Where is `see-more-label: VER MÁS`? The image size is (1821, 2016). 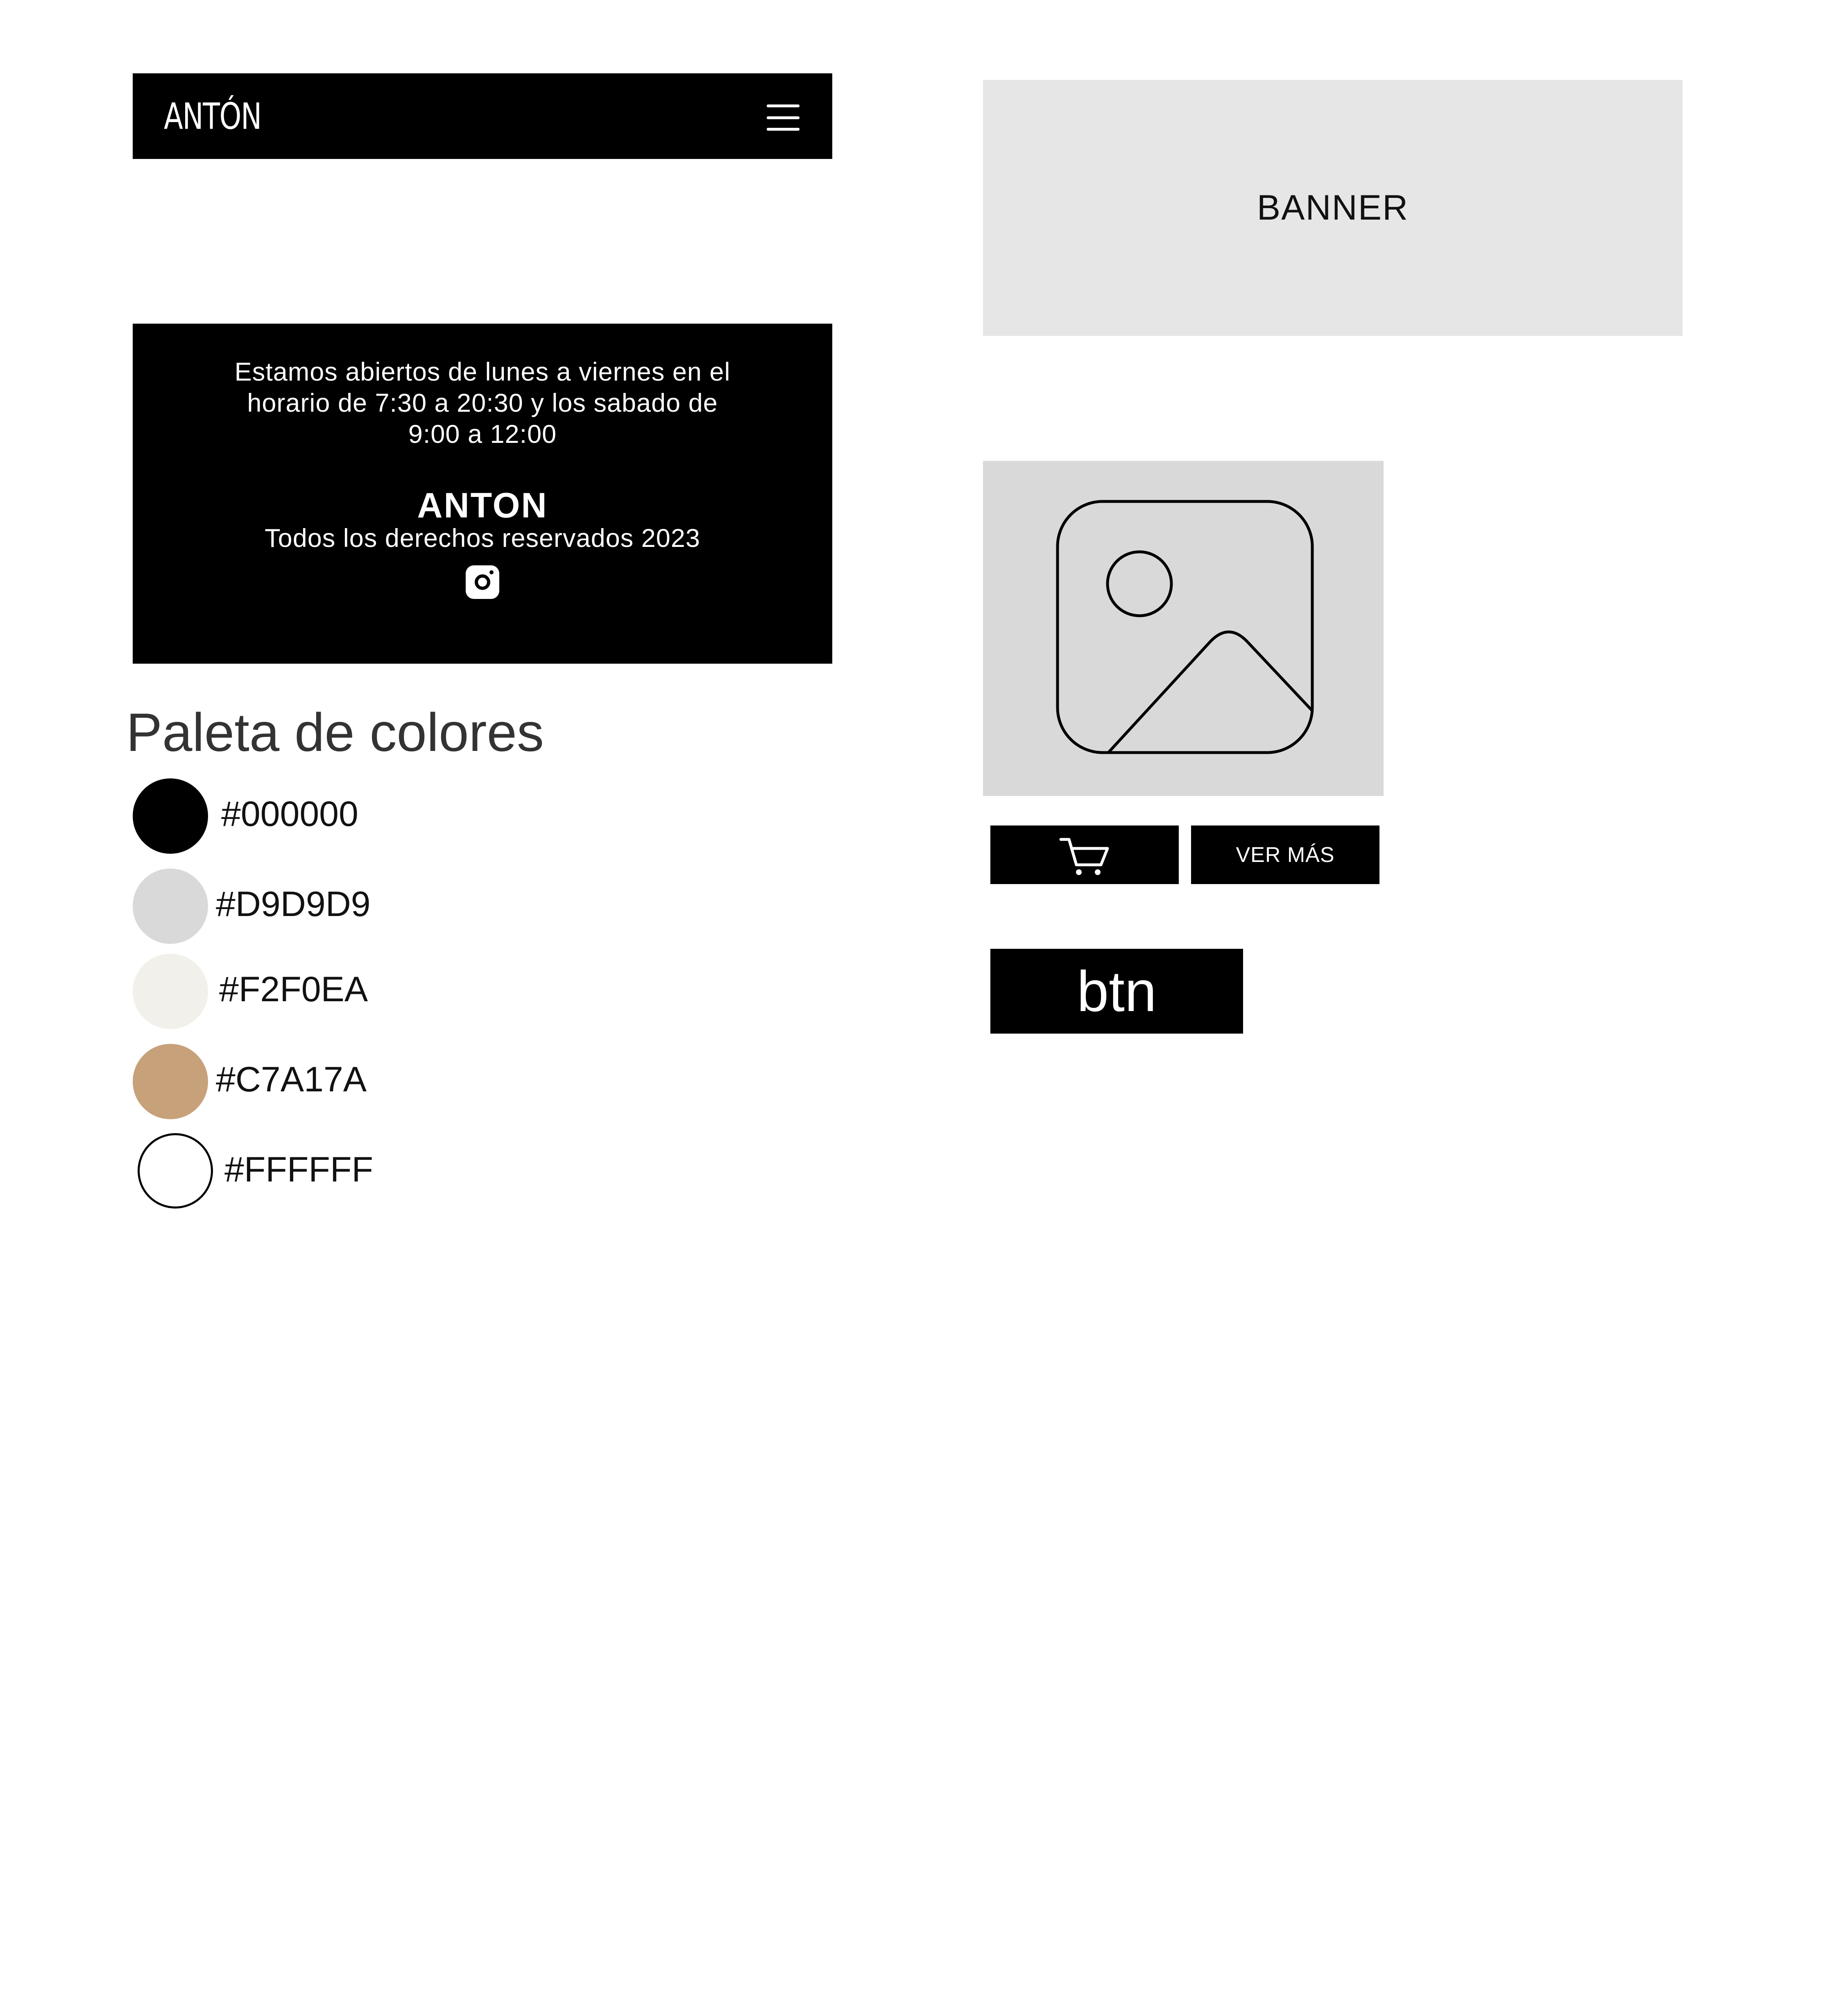
see-more-label: VER MÁS is located at coordinates (1285, 855).